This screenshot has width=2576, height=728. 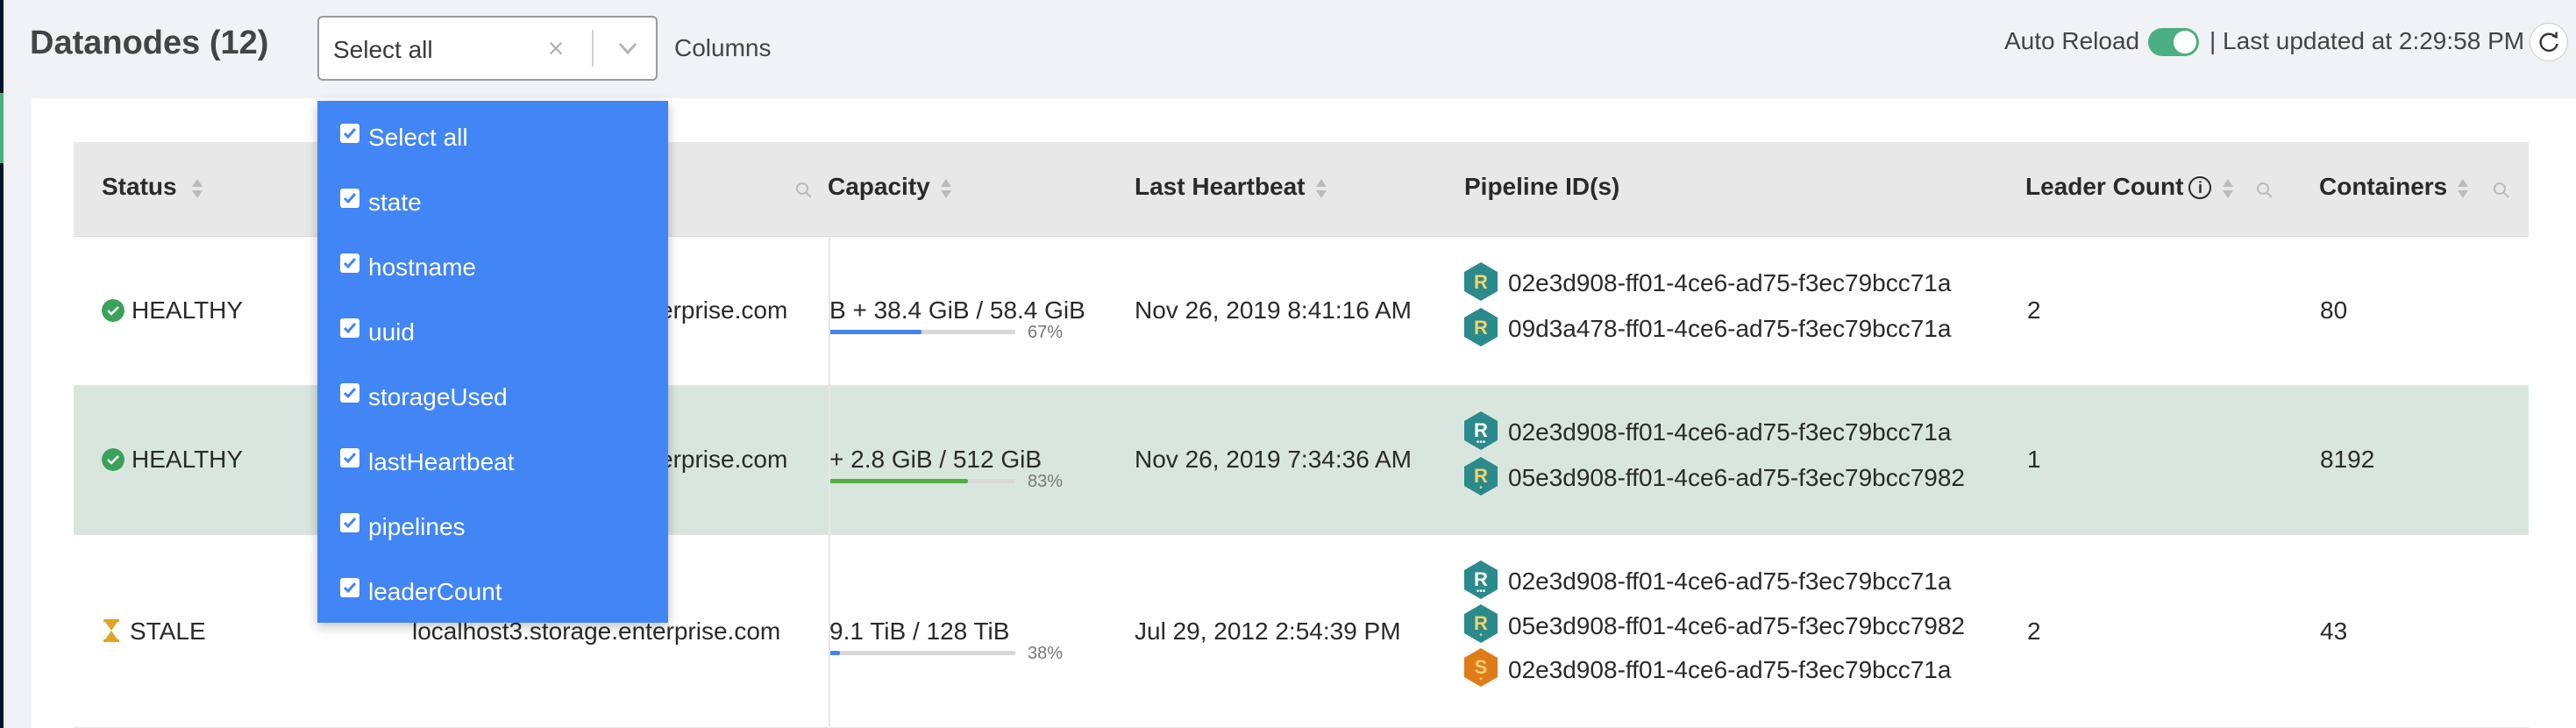 What do you see at coordinates (1729, 329) in the screenshot?
I see `pipeline-id: 09d3a478-ff01-4ce6-ad75-f3ec79bcc71a` at bounding box center [1729, 329].